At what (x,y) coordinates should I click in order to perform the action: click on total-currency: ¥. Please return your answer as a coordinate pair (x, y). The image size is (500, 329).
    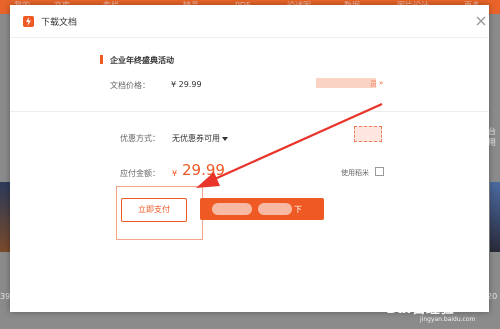
    Looking at the image, I should click on (175, 173).